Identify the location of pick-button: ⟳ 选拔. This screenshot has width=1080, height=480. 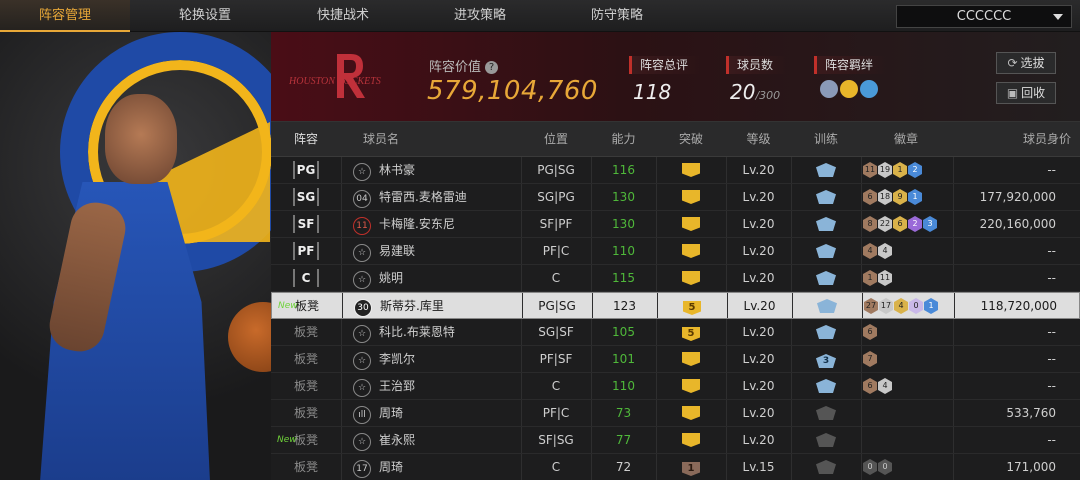
(1026, 63).